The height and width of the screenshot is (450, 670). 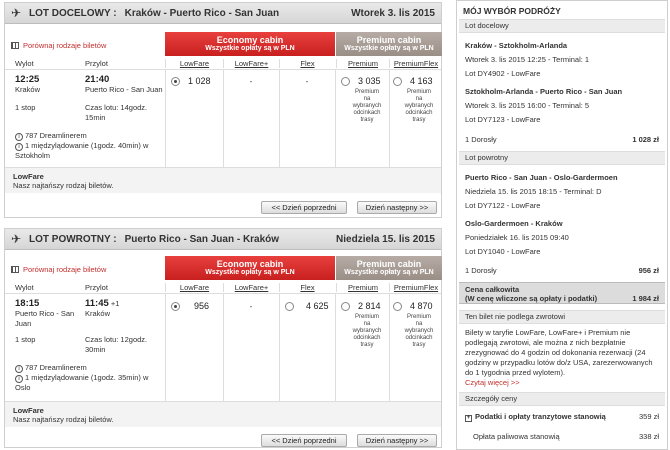 What do you see at coordinates (90, 368) in the screenshot?
I see `return-aircraft: i 787 Dreamlinerem` at bounding box center [90, 368].